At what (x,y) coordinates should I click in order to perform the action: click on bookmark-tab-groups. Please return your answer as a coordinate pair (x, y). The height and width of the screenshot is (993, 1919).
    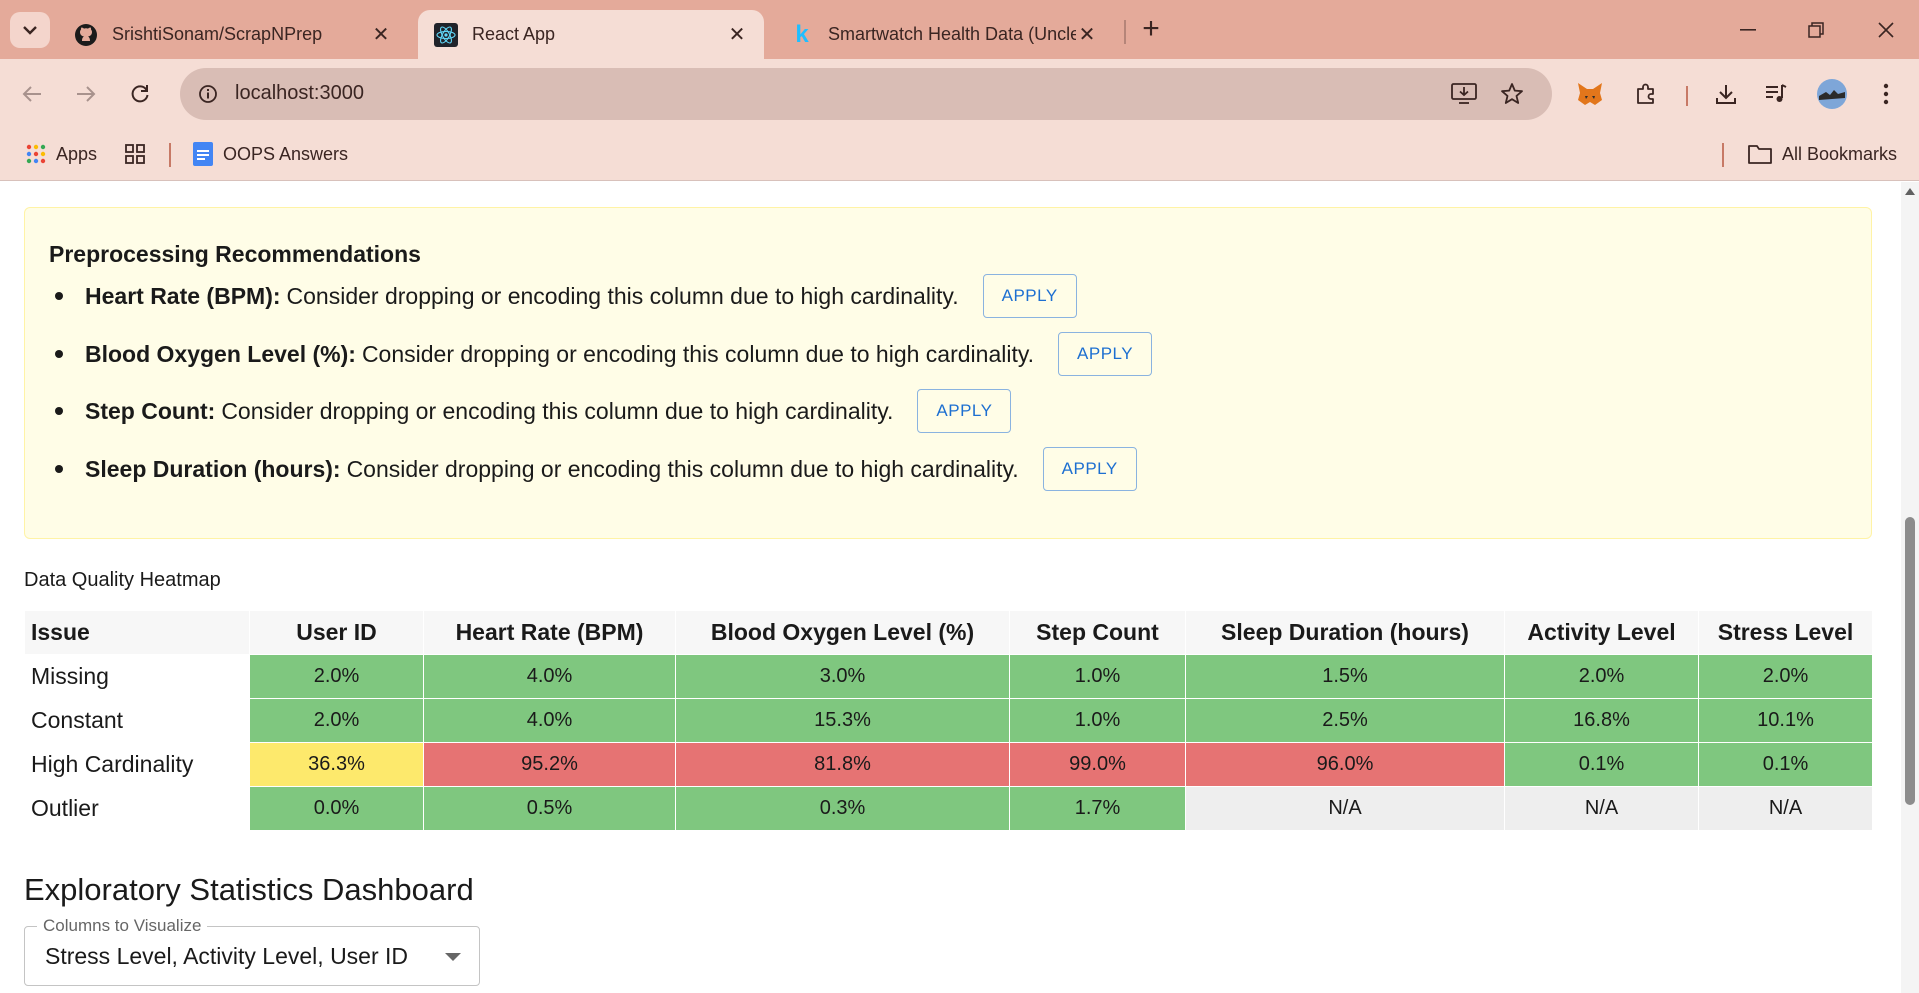
    Looking at the image, I should click on (140, 154).